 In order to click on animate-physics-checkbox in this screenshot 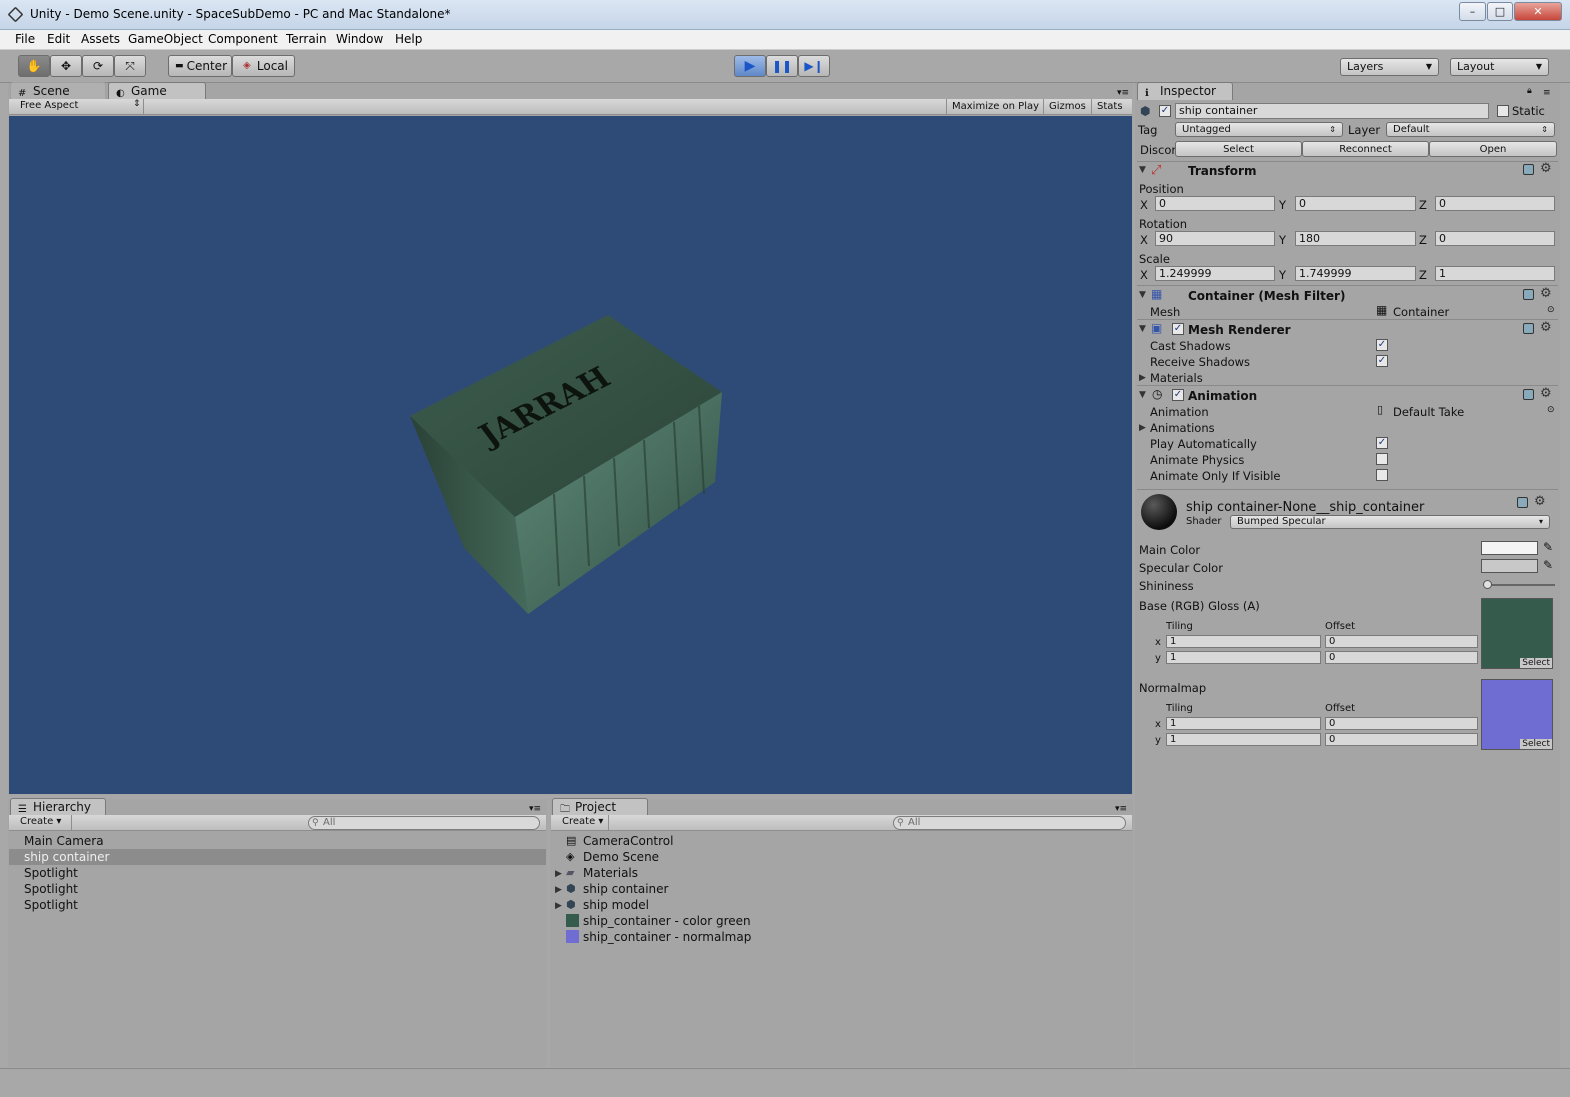, I will do `click(1382, 459)`.